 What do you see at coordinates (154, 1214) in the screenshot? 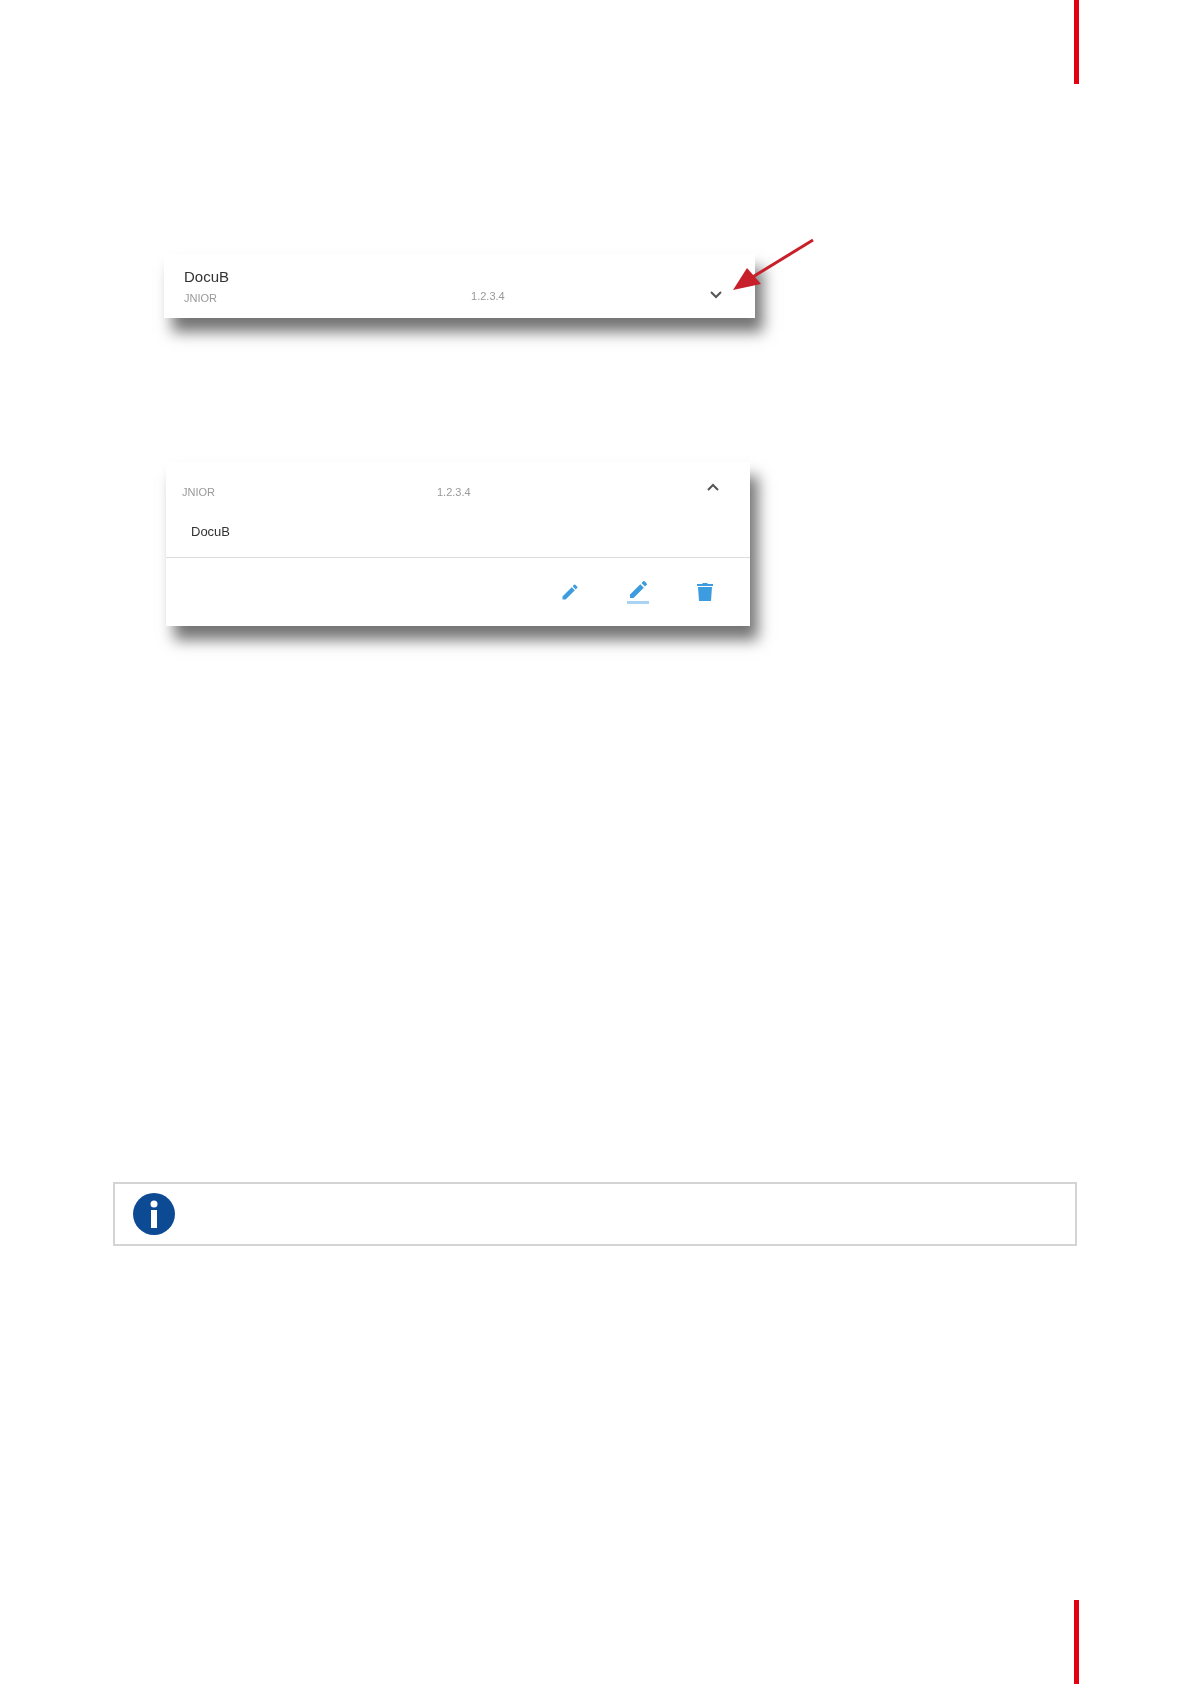
I see `info-icon` at bounding box center [154, 1214].